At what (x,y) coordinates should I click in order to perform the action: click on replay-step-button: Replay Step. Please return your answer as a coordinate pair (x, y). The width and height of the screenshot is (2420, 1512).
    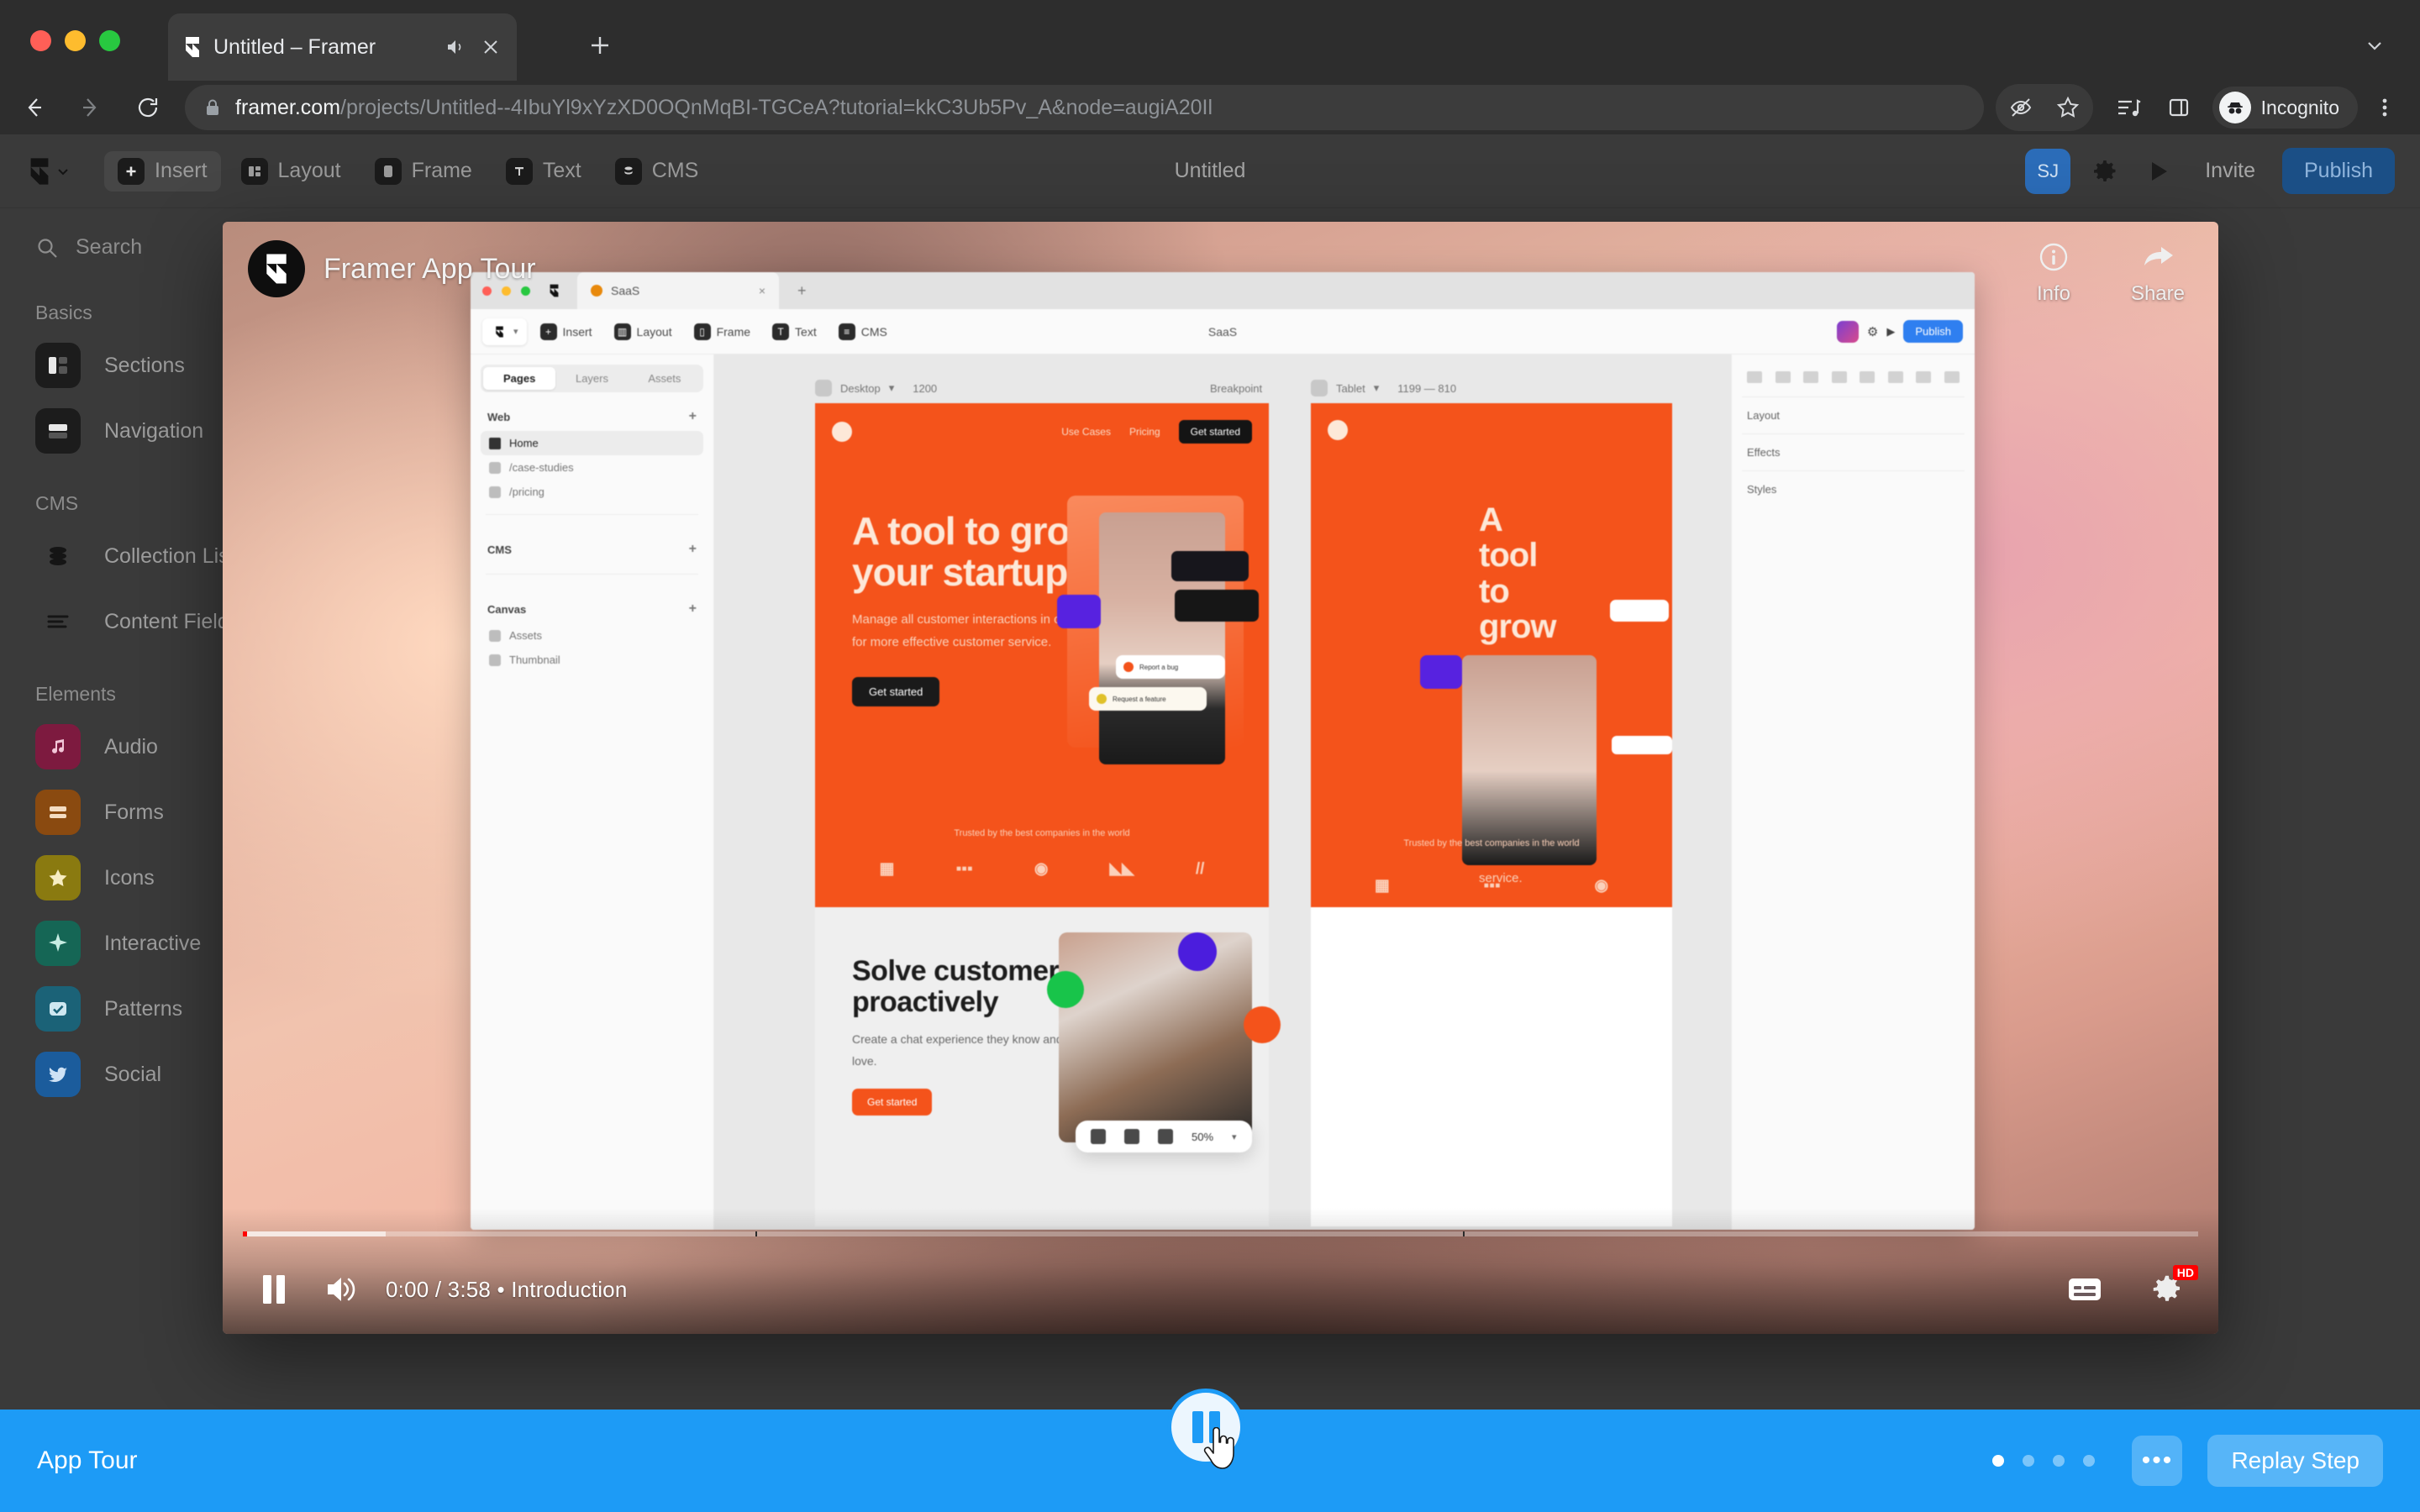
    Looking at the image, I should click on (2295, 1461).